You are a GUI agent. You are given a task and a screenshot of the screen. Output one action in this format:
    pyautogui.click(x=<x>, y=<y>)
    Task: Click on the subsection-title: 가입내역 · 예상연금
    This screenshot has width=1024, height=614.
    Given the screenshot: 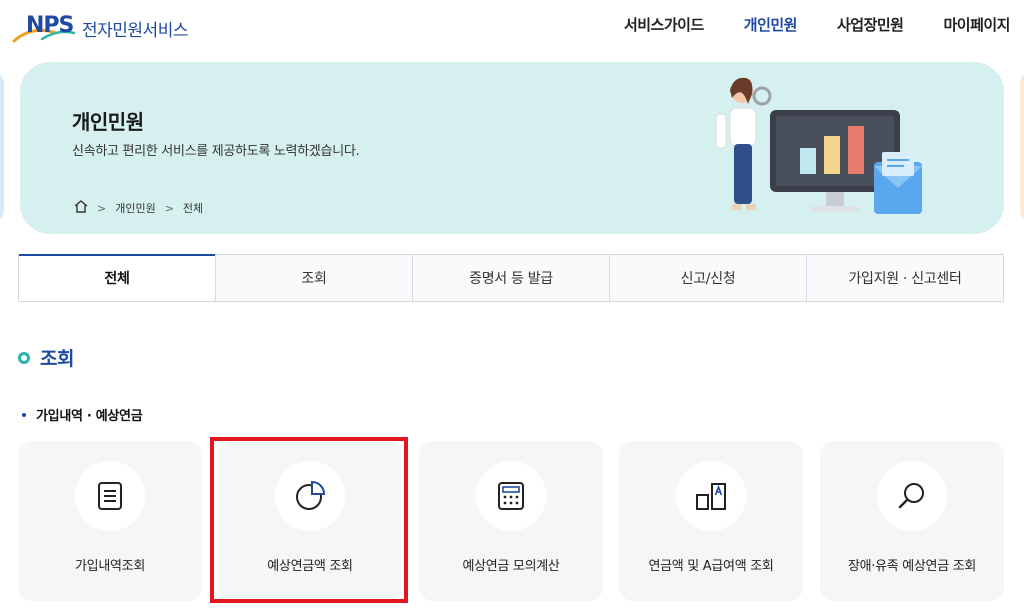 What is the action you would take?
    pyautogui.click(x=82, y=414)
    